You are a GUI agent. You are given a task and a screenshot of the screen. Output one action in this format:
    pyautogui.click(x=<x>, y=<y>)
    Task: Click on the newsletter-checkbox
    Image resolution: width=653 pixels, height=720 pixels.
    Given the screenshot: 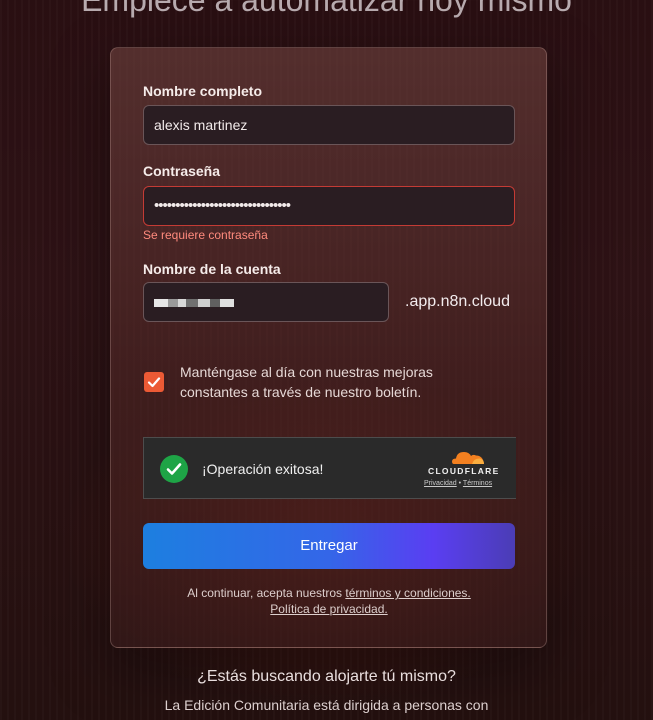 What is the action you would take?
    pyautogui.click(x=154, y=382)
    